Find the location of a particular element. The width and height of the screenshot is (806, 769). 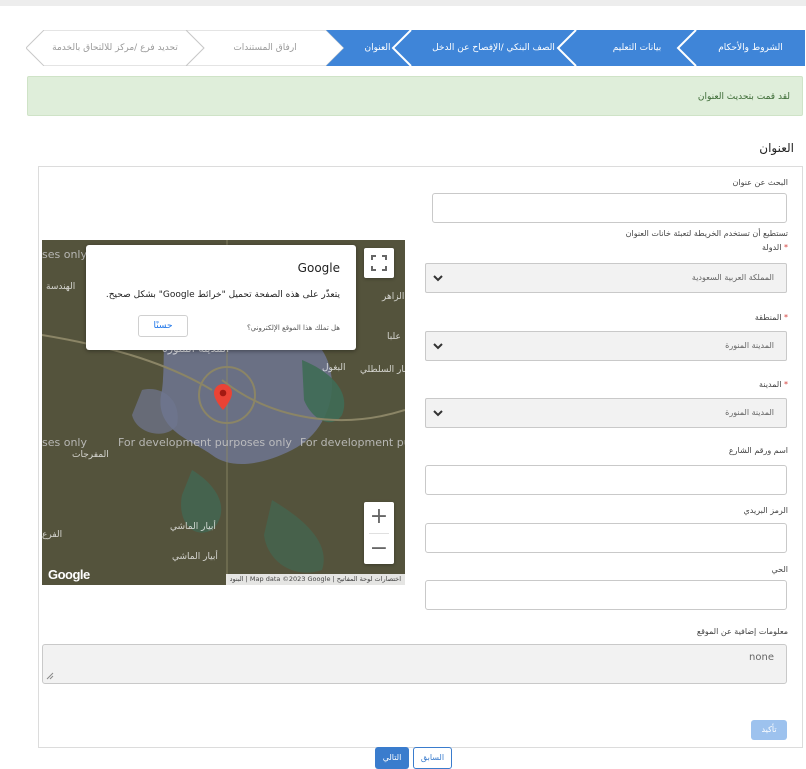

map-place-label: جبار السلطلي is located at coordinates (382, 370).